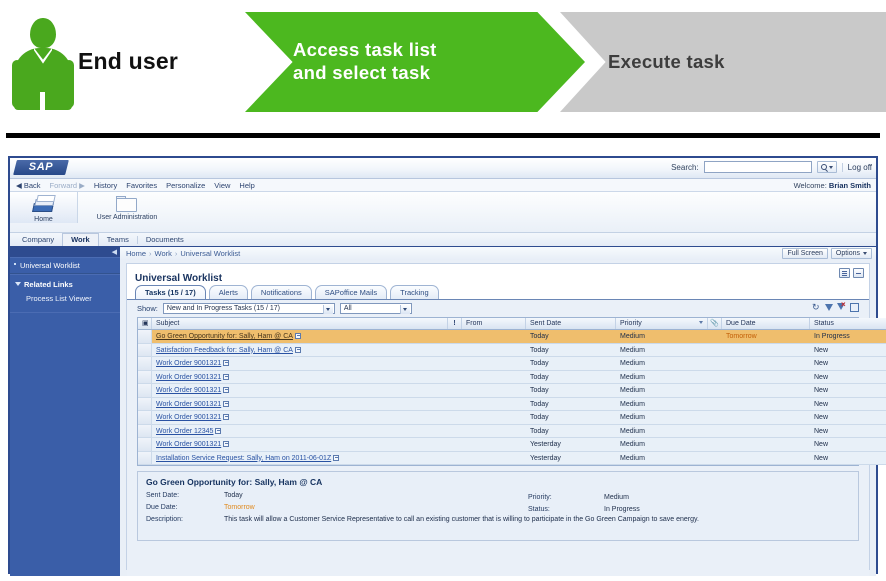 The height and width of the screenshot is (581, 886). I want to click on tab-alerts: Alerts, so click(228, 292).